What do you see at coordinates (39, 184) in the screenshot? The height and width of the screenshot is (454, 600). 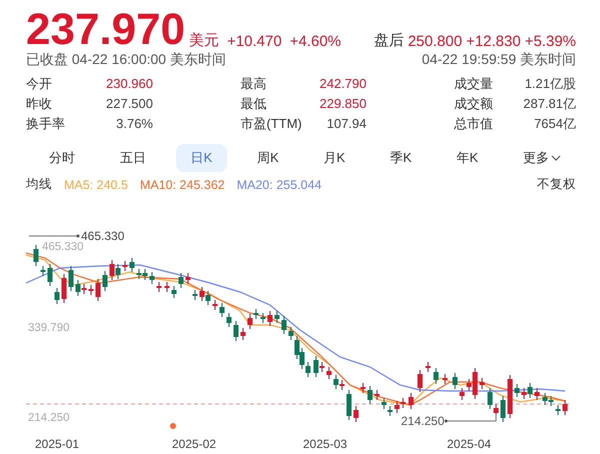 I see `ma-legend-label: 均线` at bounding box center [39, 184].